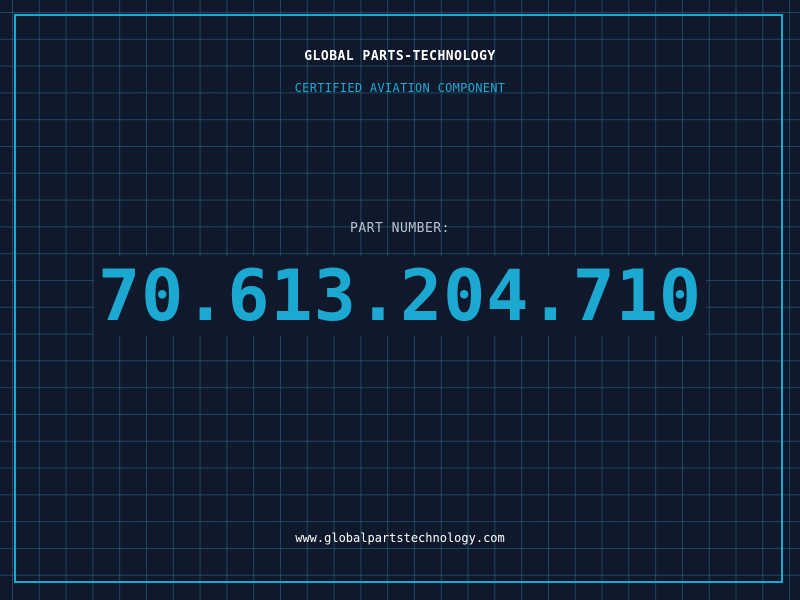 The width and height of the screenshot is (800, 600). Describe the element at coordinates (400, 56) in the screenshot. I see `company-name: GLOBAL PARTS-TECHNOLOGY` at that location.